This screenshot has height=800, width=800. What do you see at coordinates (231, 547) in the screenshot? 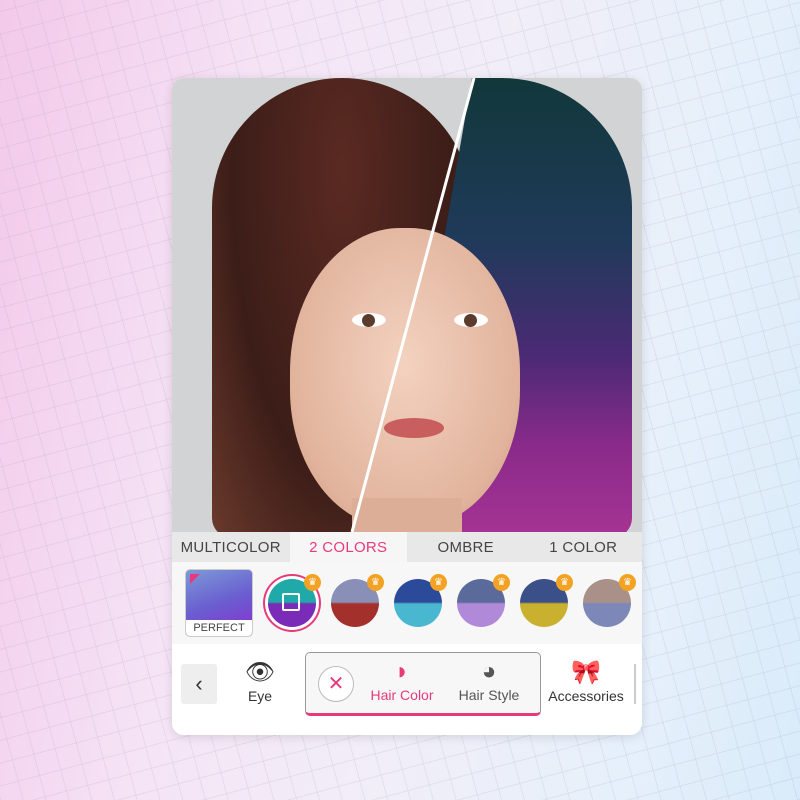
I see `tab-multicolor: MULTICOLOR` at bounding box center [231, 547].